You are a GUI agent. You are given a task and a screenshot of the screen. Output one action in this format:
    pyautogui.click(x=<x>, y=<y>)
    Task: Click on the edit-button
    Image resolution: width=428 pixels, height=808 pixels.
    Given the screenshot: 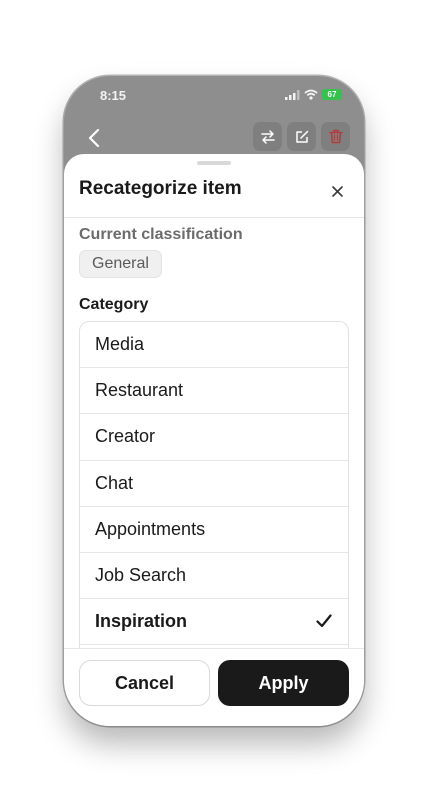 What is the action you would take?
    pyautogui.click(x=301, y=136)
    